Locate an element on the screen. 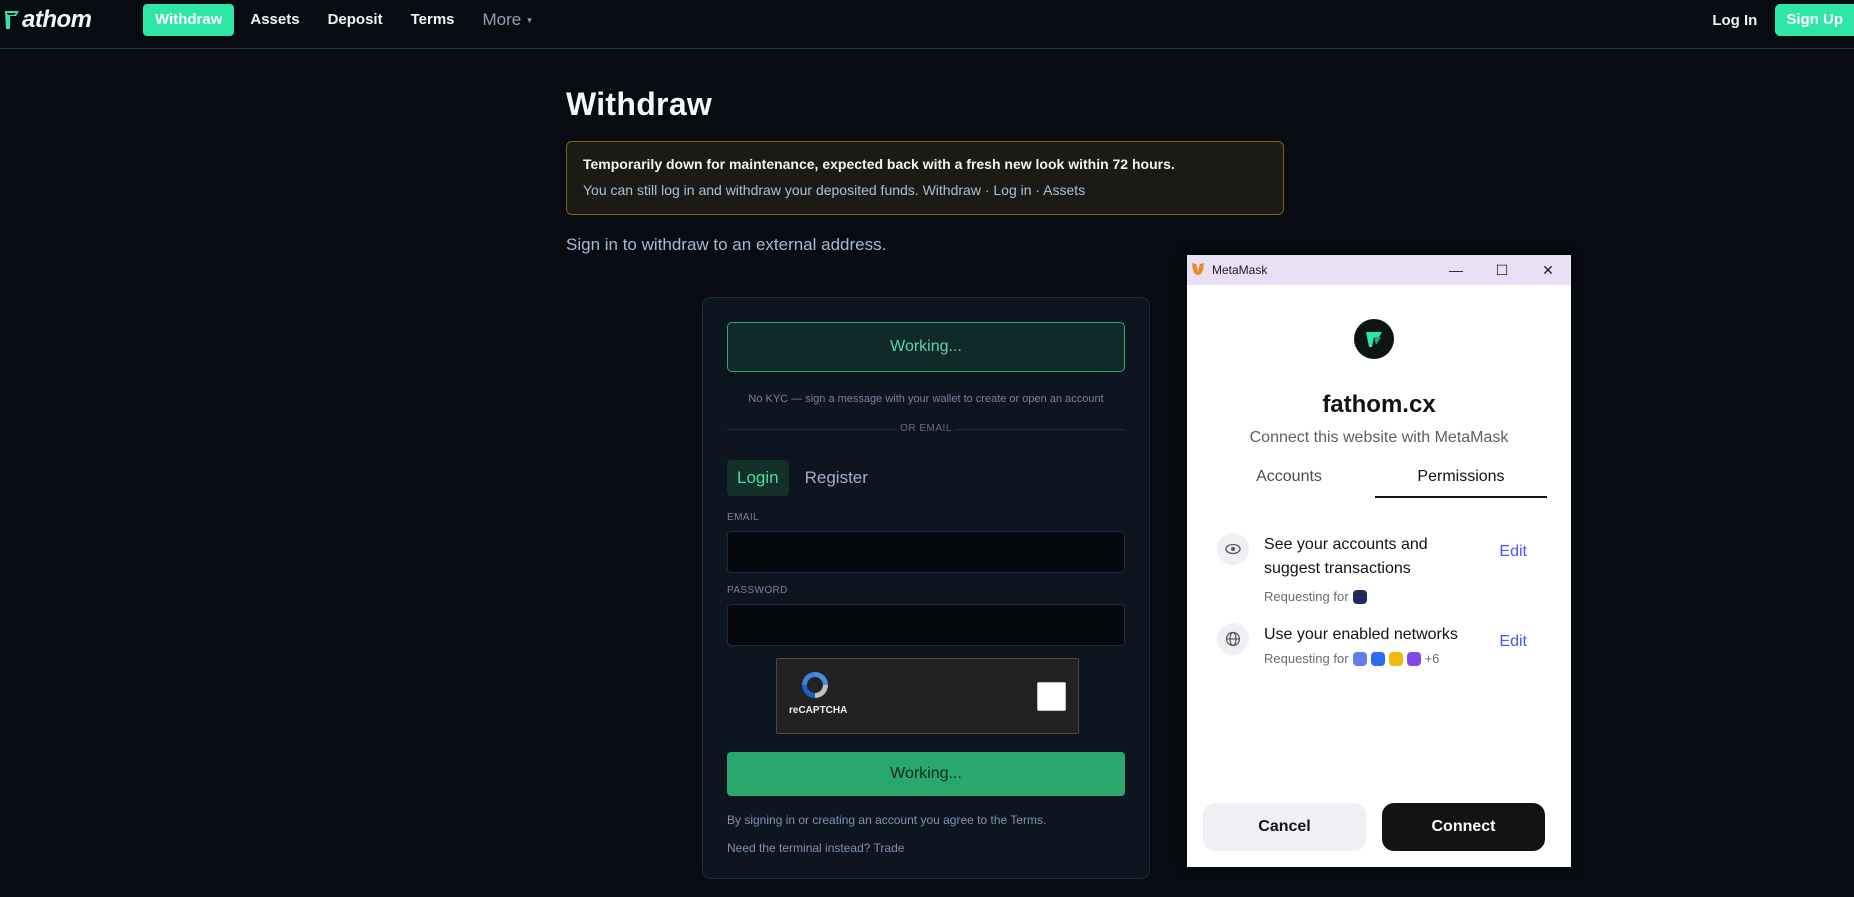  login-link: Log In is located at coordinates (1734, 20).